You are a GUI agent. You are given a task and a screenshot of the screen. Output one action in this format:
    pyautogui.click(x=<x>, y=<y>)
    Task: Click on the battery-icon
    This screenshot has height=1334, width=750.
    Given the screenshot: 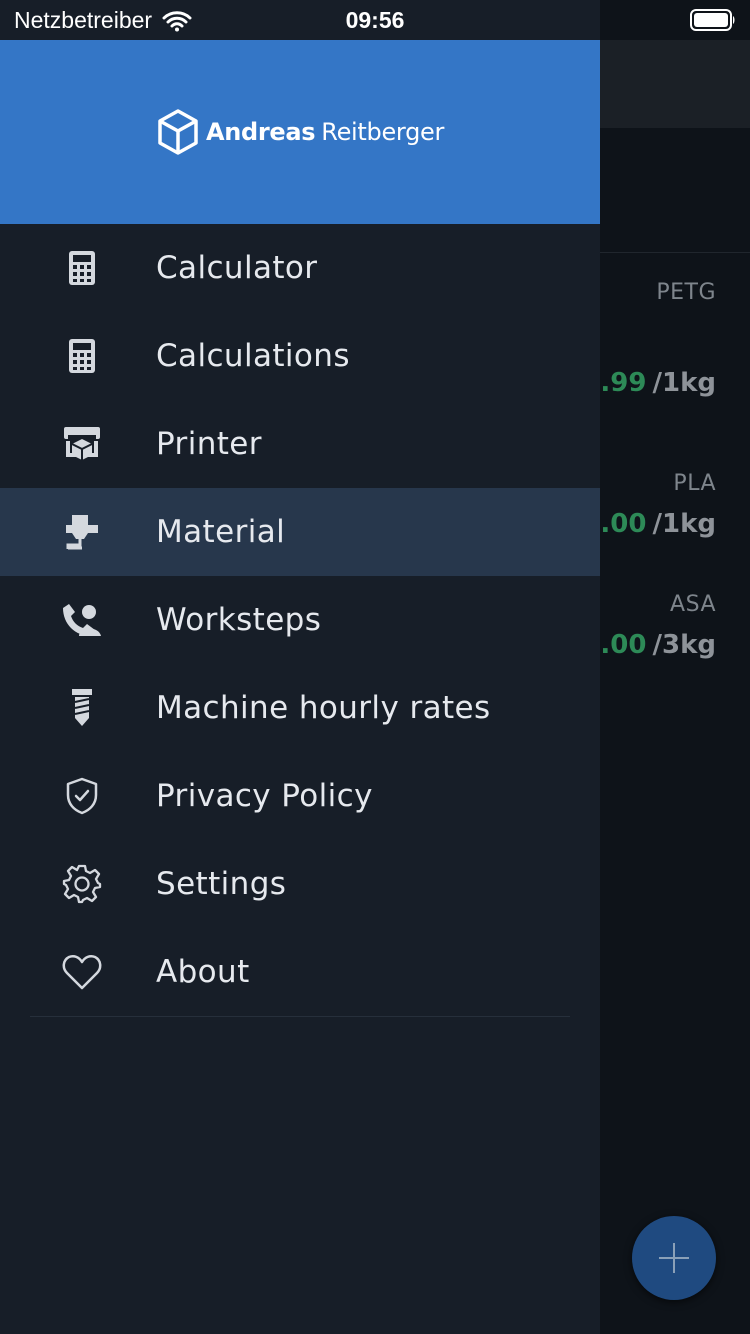 What is the action you would take?
    pyautogui.click(x=712, y=20)
    